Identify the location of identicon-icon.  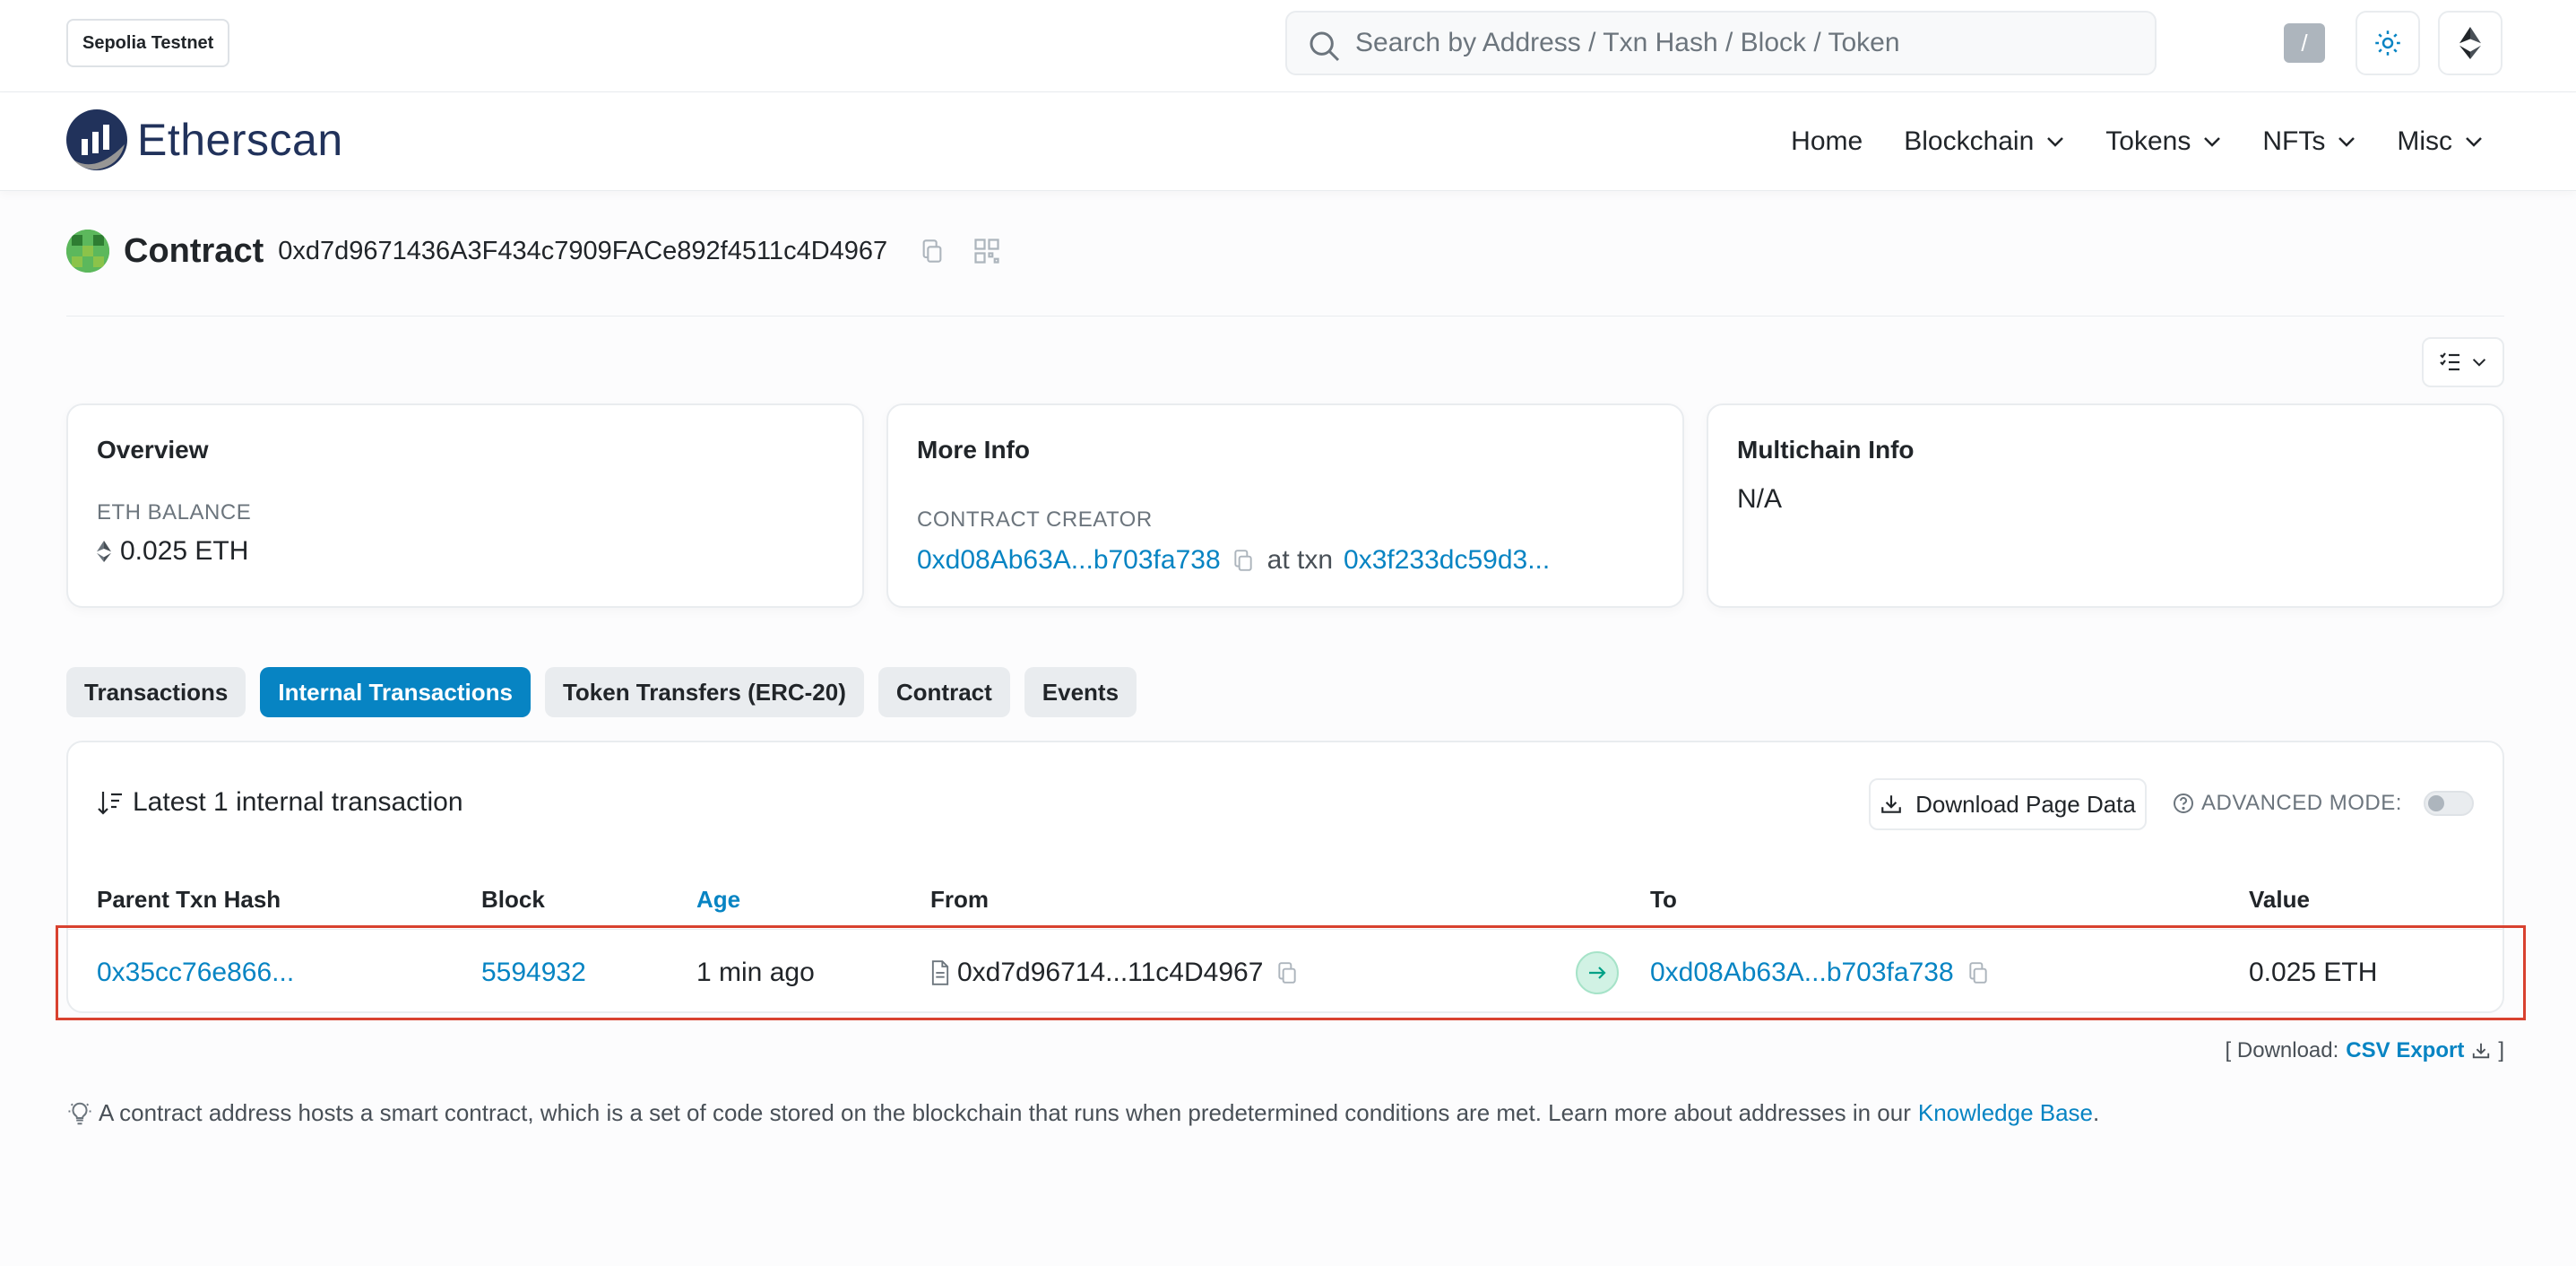
(87, 251).